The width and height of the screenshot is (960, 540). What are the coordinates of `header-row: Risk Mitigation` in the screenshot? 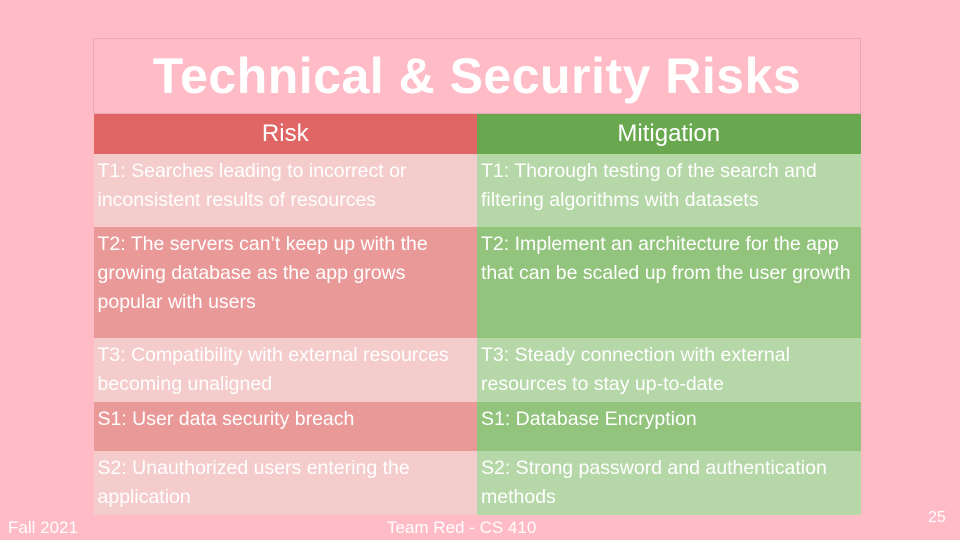 It's located at (477, 133).